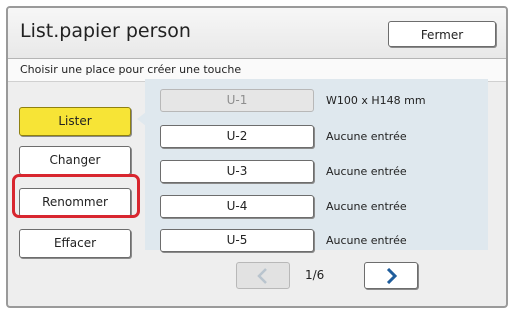 This screenshot has width=516, height=314. Describe the element at coordinates (366, 206) in the screenshot. I see `slot-description-u4: Aucune entrée` at that location.